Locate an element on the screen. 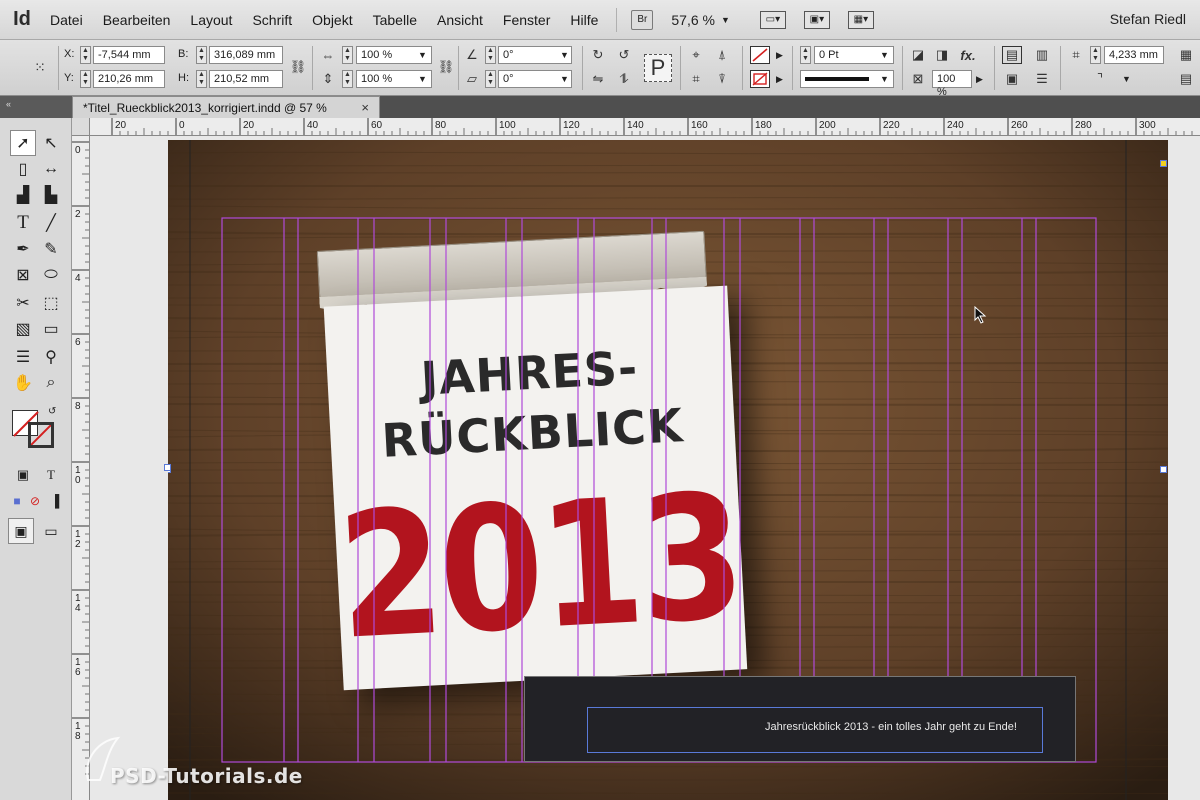 This screenshot has height=800, width=1200. stroke-weight-stepper: ▲ ▼ is located at coordinates (805, 55).